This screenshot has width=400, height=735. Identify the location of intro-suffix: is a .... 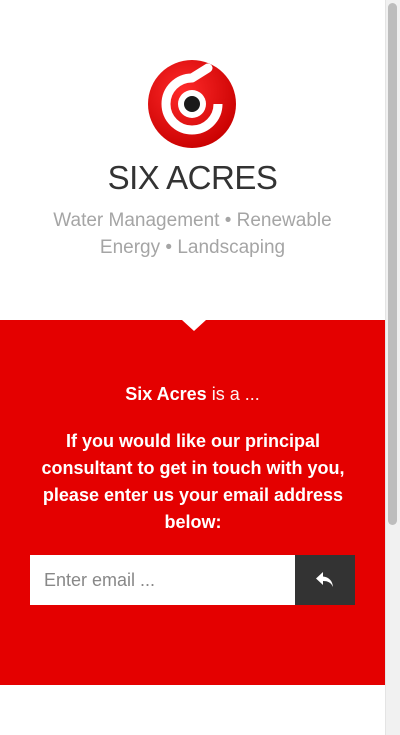
(233, 394).